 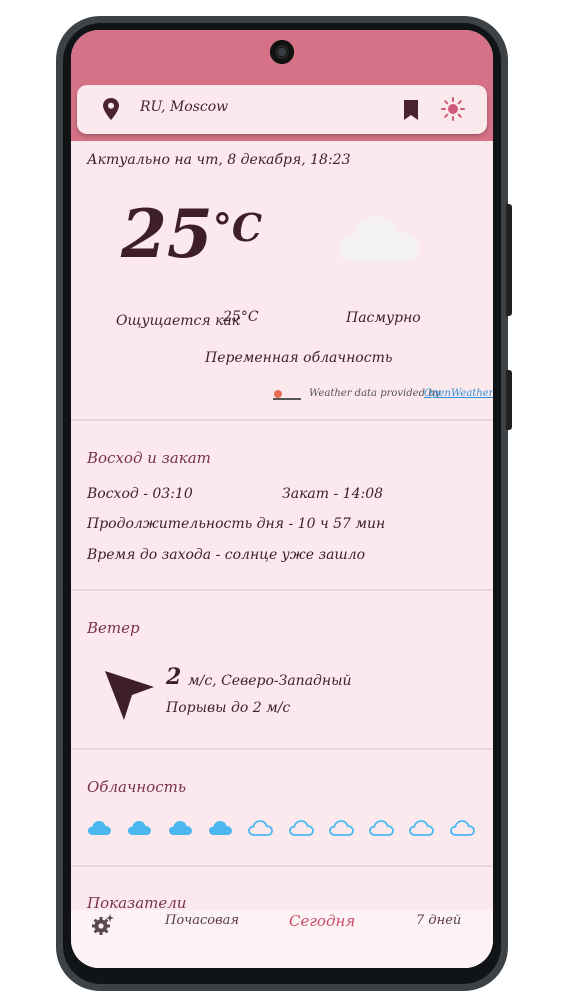 What do you see at coordinates (270, 681) in the screenshot?
I see `wind-unit-direction: м/с, Северо-Западный` at bounding box center [270, 681].